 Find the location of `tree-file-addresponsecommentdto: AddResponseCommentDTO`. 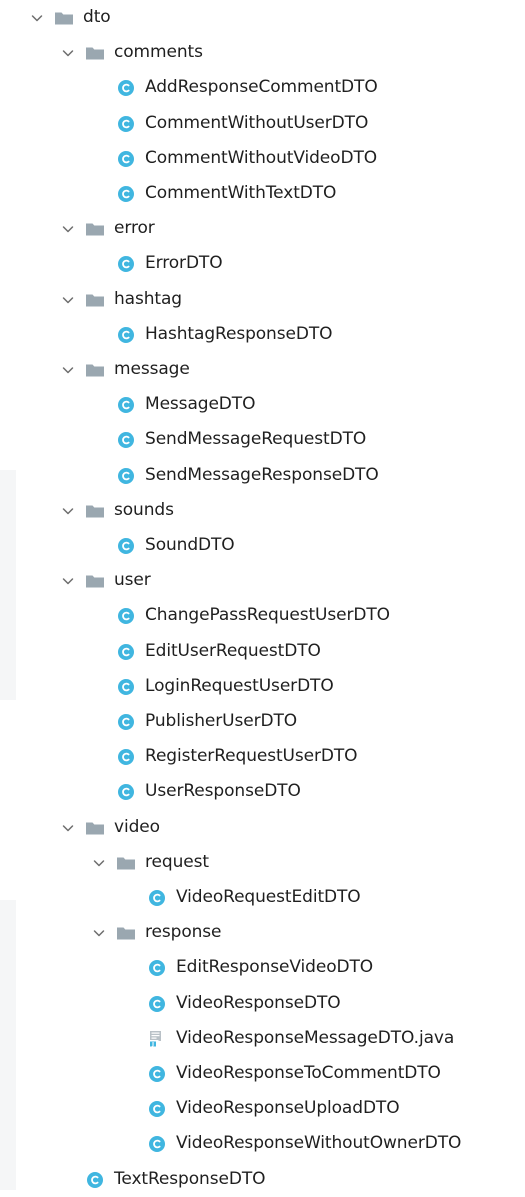

tree-file-addresponsecommentdto: AddResponseCommentDTO is located at coordinates (247, 87).